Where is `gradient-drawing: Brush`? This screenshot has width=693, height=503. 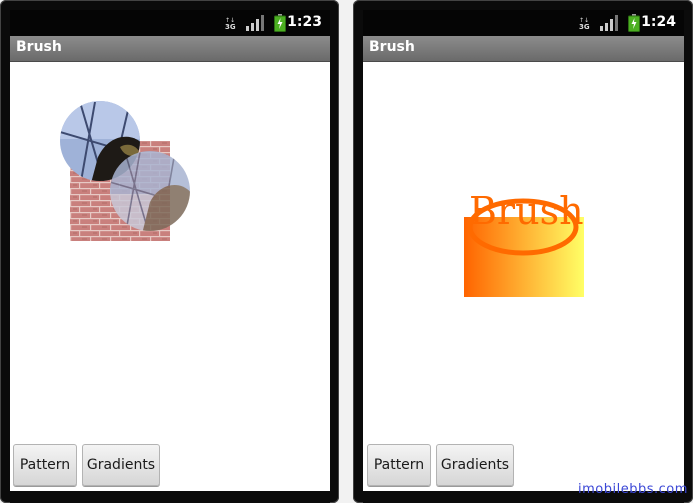 gradient-drawing: Brush is located at coordinates (524, 243).